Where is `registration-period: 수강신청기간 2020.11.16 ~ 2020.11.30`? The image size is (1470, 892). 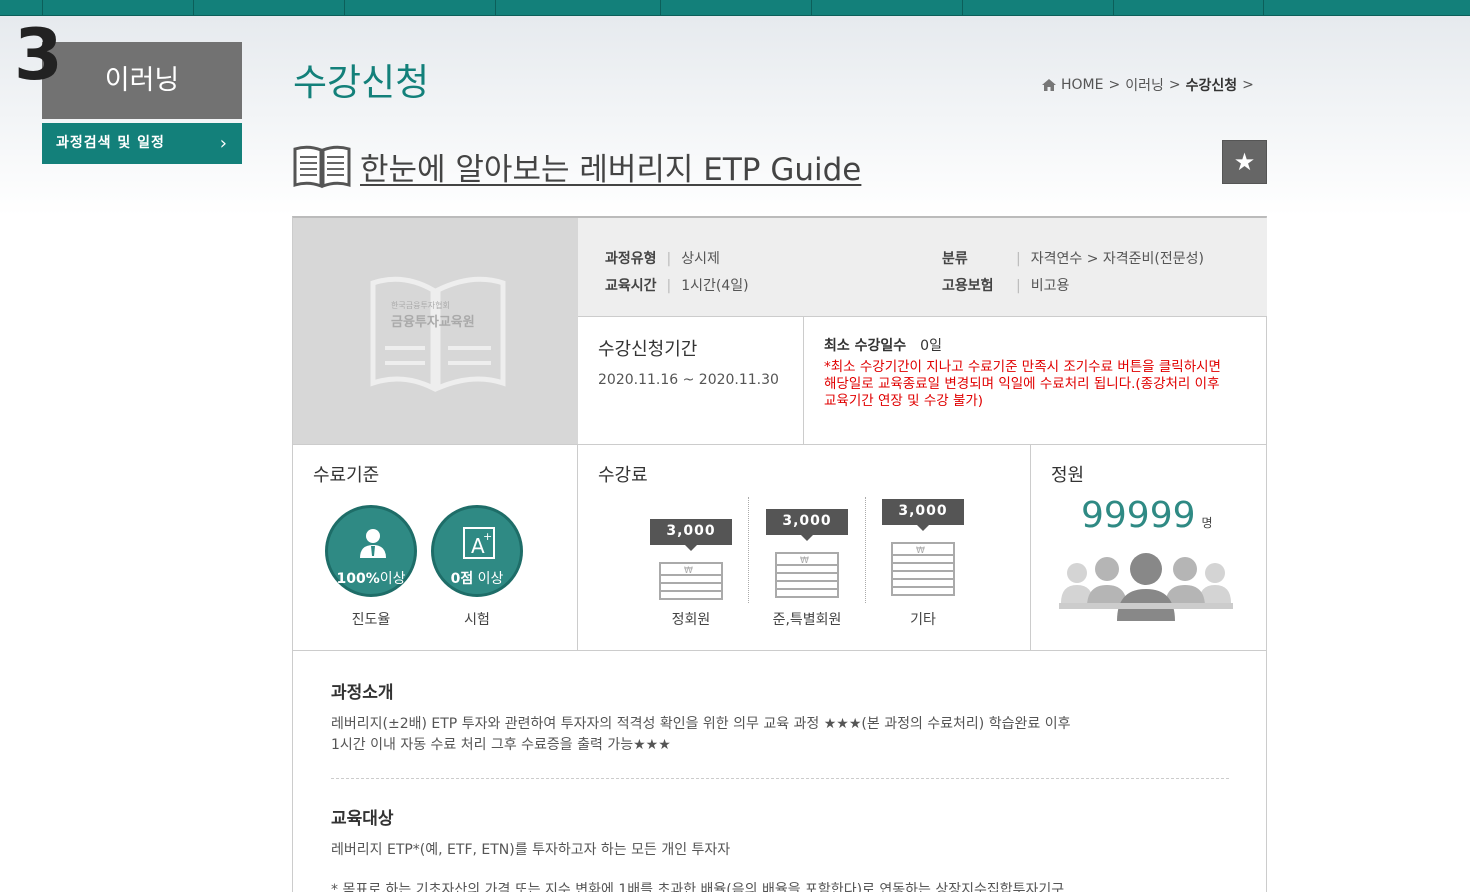
registration-period: 수강신청기간 2020.11.16 ~ 2020.11.30 is located at coordinates (691, 380).